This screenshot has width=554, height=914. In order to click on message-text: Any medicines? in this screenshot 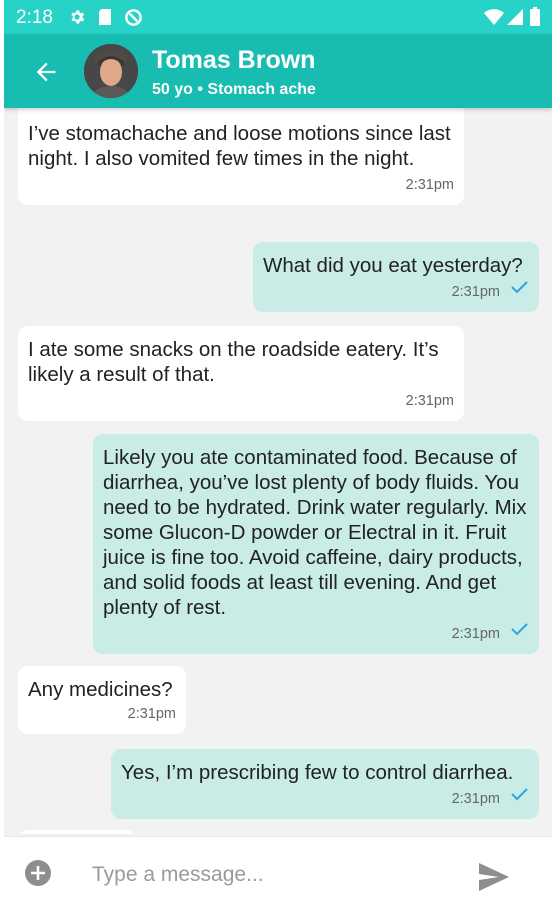, I will do `click(100, 689)`.